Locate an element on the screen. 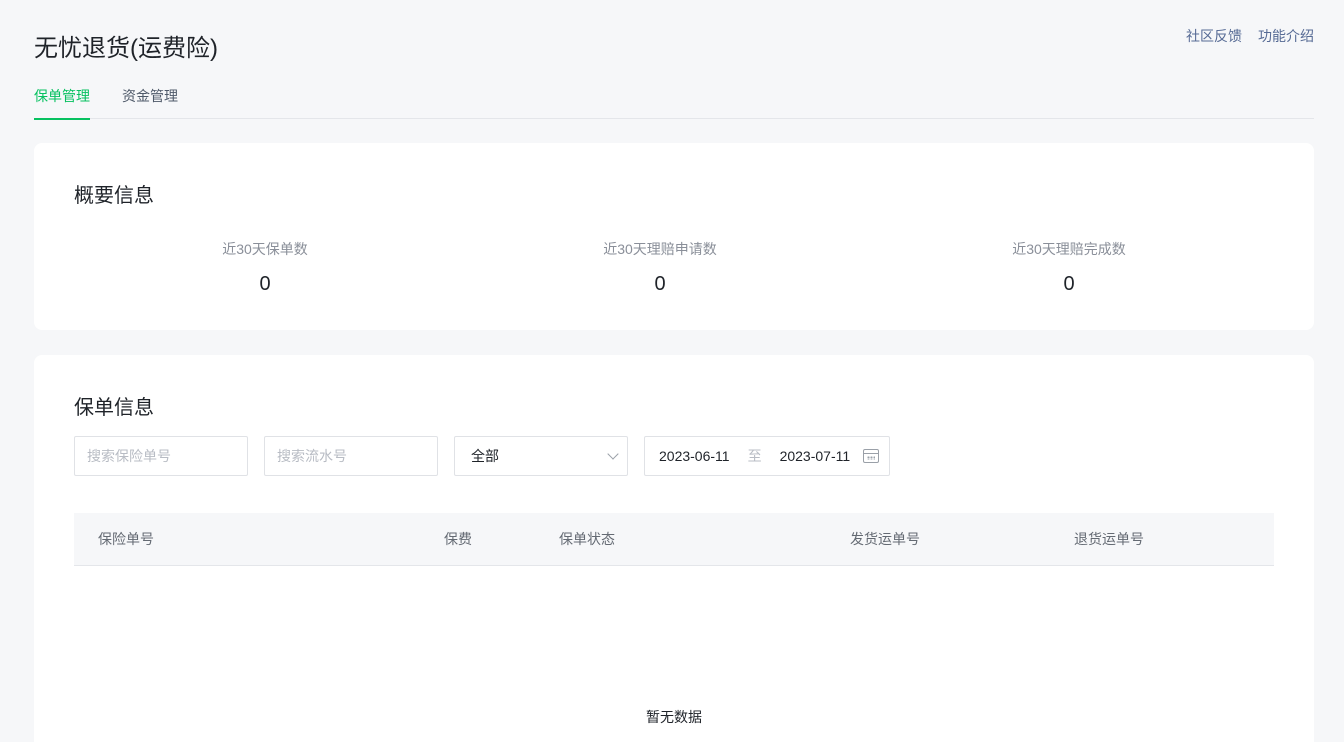  date-separator: 至 is located at coordinates (754, 456).